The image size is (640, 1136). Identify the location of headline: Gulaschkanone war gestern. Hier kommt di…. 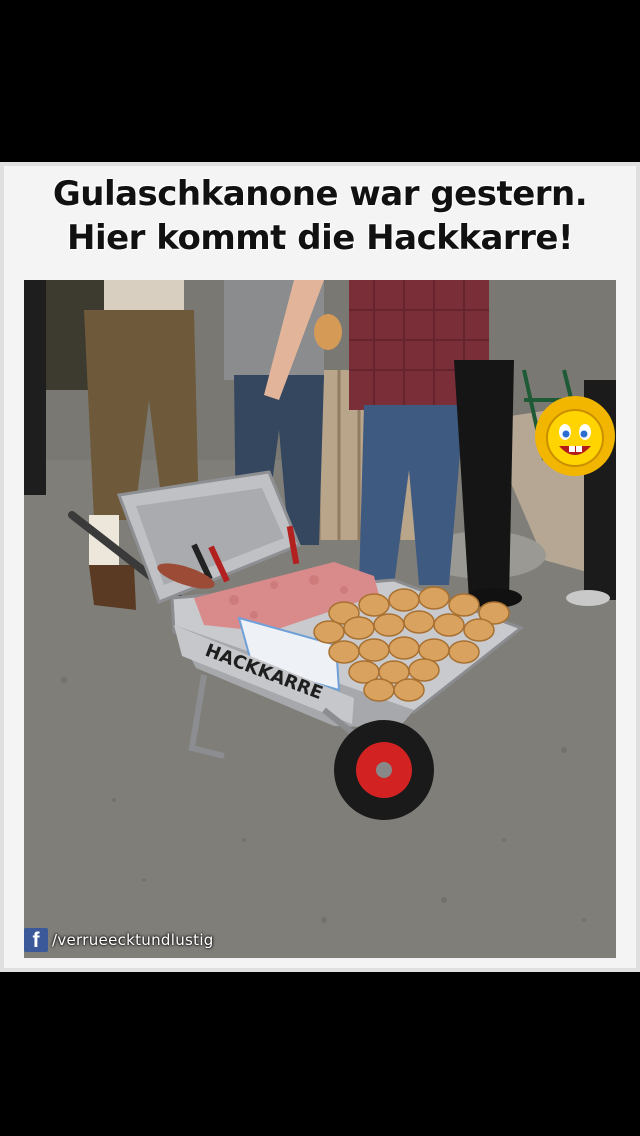
(320, 216).